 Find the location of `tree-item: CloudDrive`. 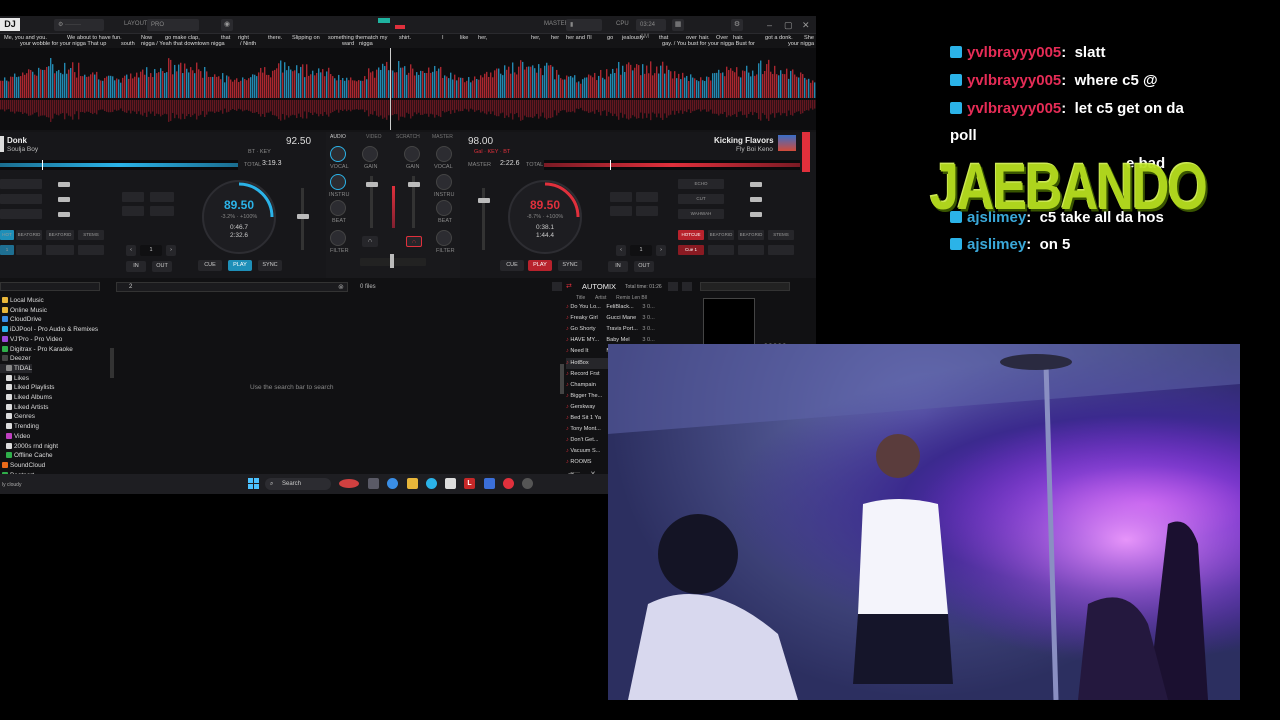

tree-item: CloudDrive is located at coordinates (21, 319).